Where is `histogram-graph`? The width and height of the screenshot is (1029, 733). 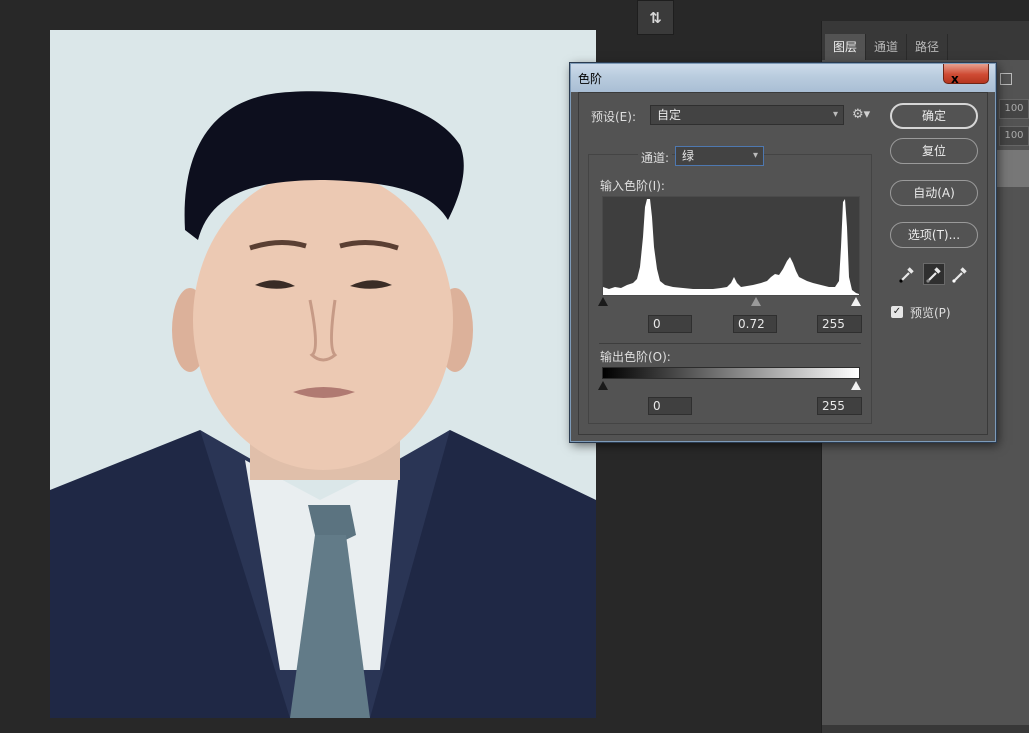 histogram-graph is located at coordinates (731, 247).